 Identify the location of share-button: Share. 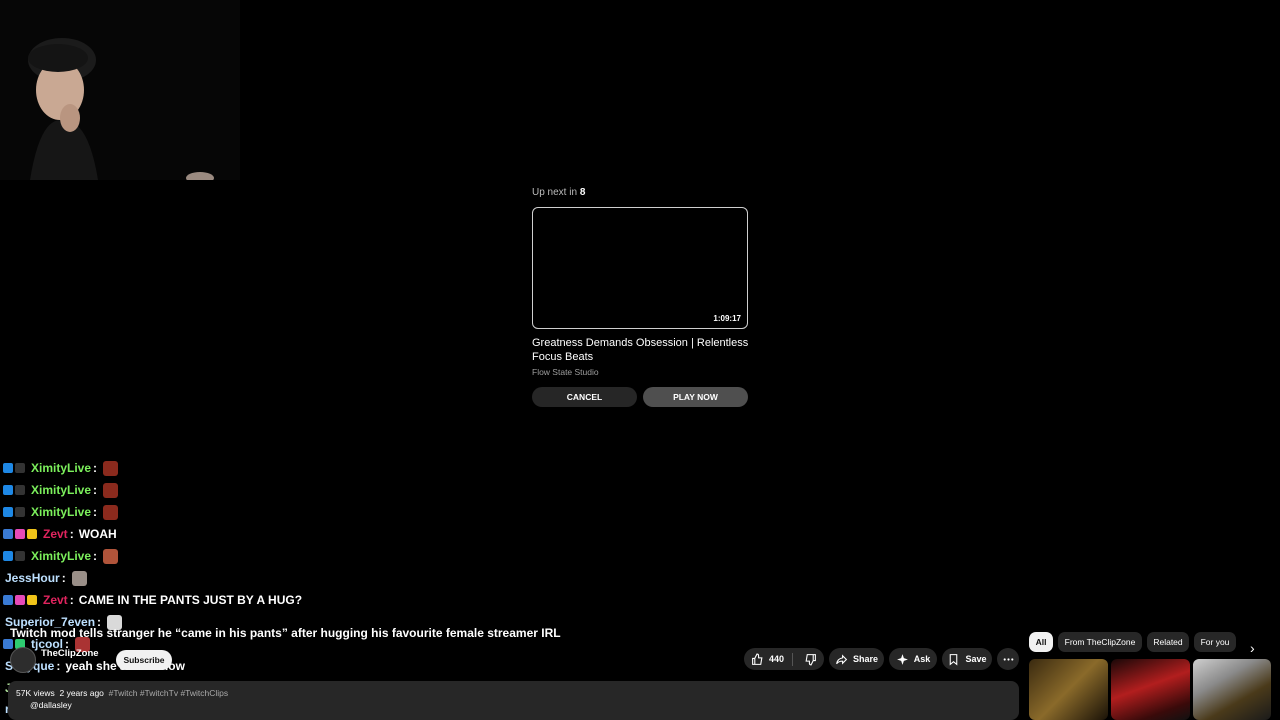
(856, 659).